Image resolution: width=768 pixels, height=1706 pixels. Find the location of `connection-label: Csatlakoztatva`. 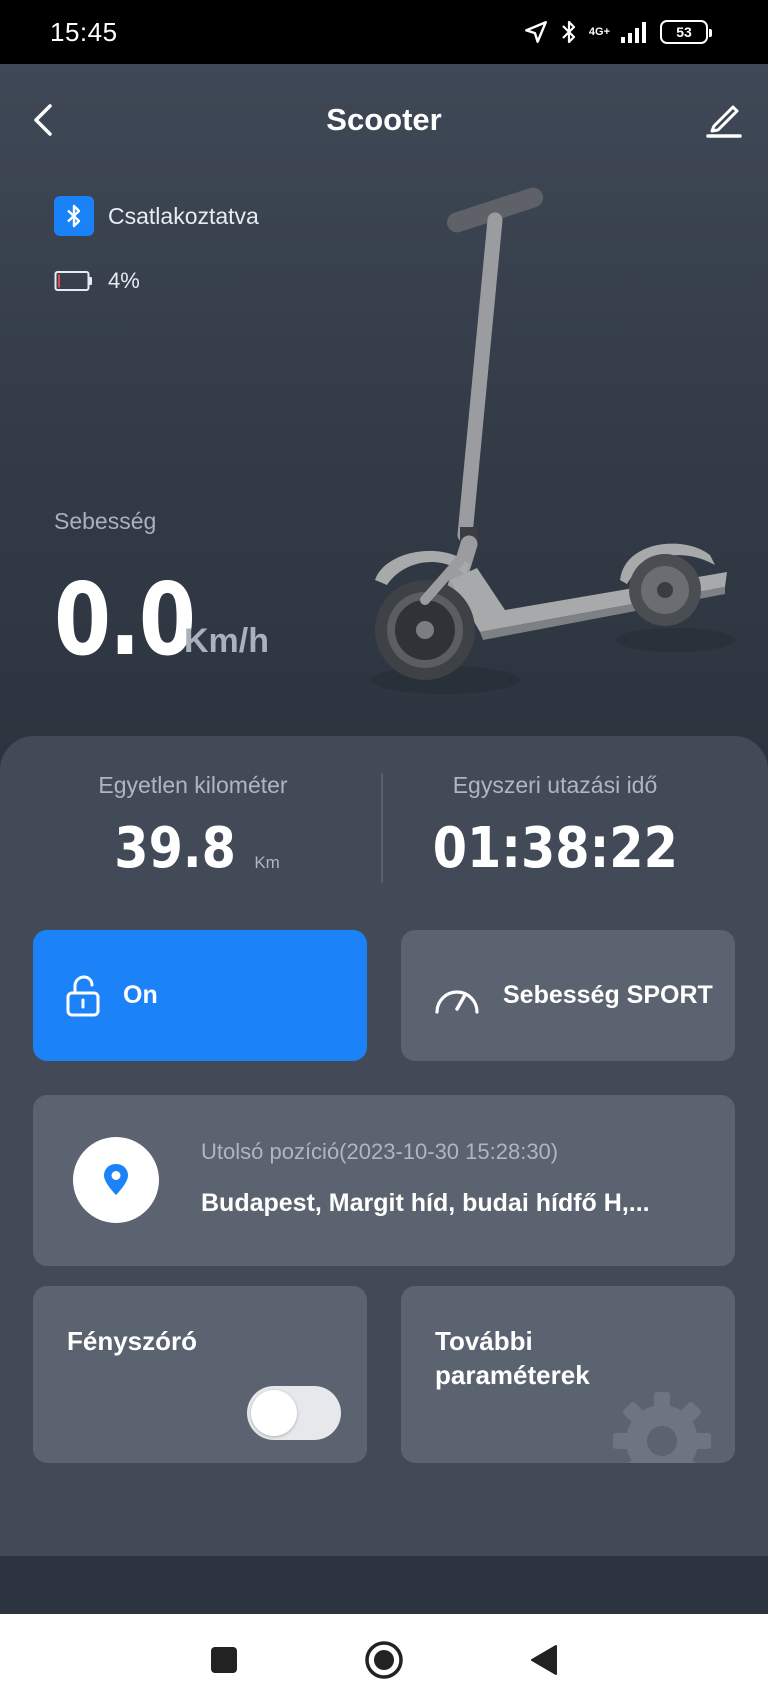

connection-label: Csatlakoztatva is located at coordinates (183, 215).